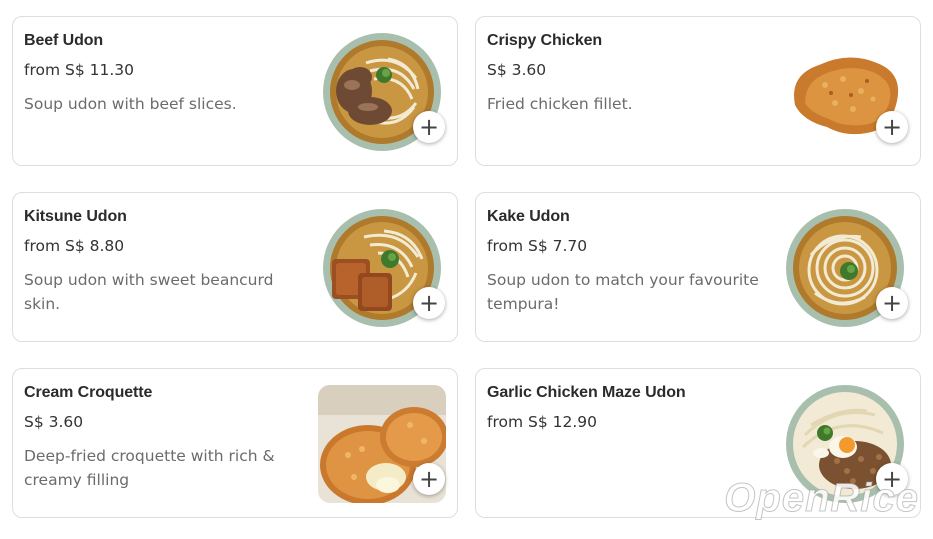  What do you see at coordinates (64, 40) in the screenshot?
I see `item-name: Beef Udon` at bounding box center [64, 40].